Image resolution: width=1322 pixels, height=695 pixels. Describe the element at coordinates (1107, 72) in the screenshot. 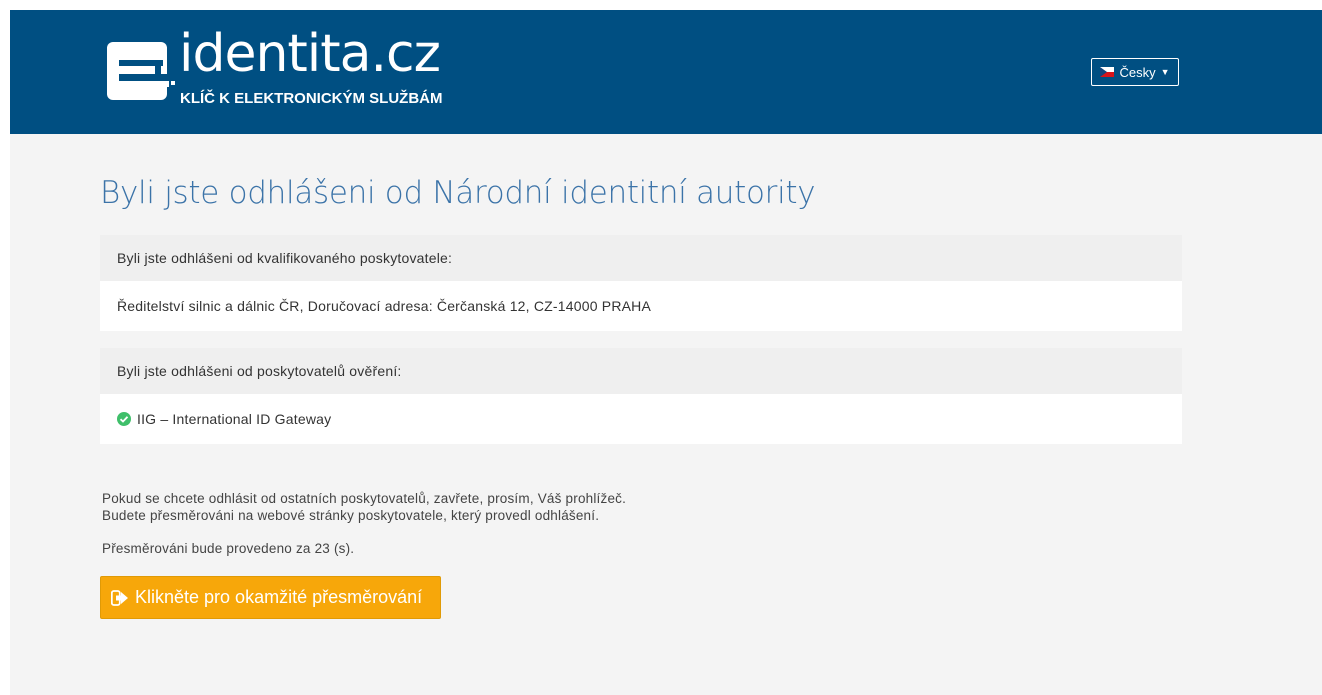

I see `czech-flag-icon` at that location.